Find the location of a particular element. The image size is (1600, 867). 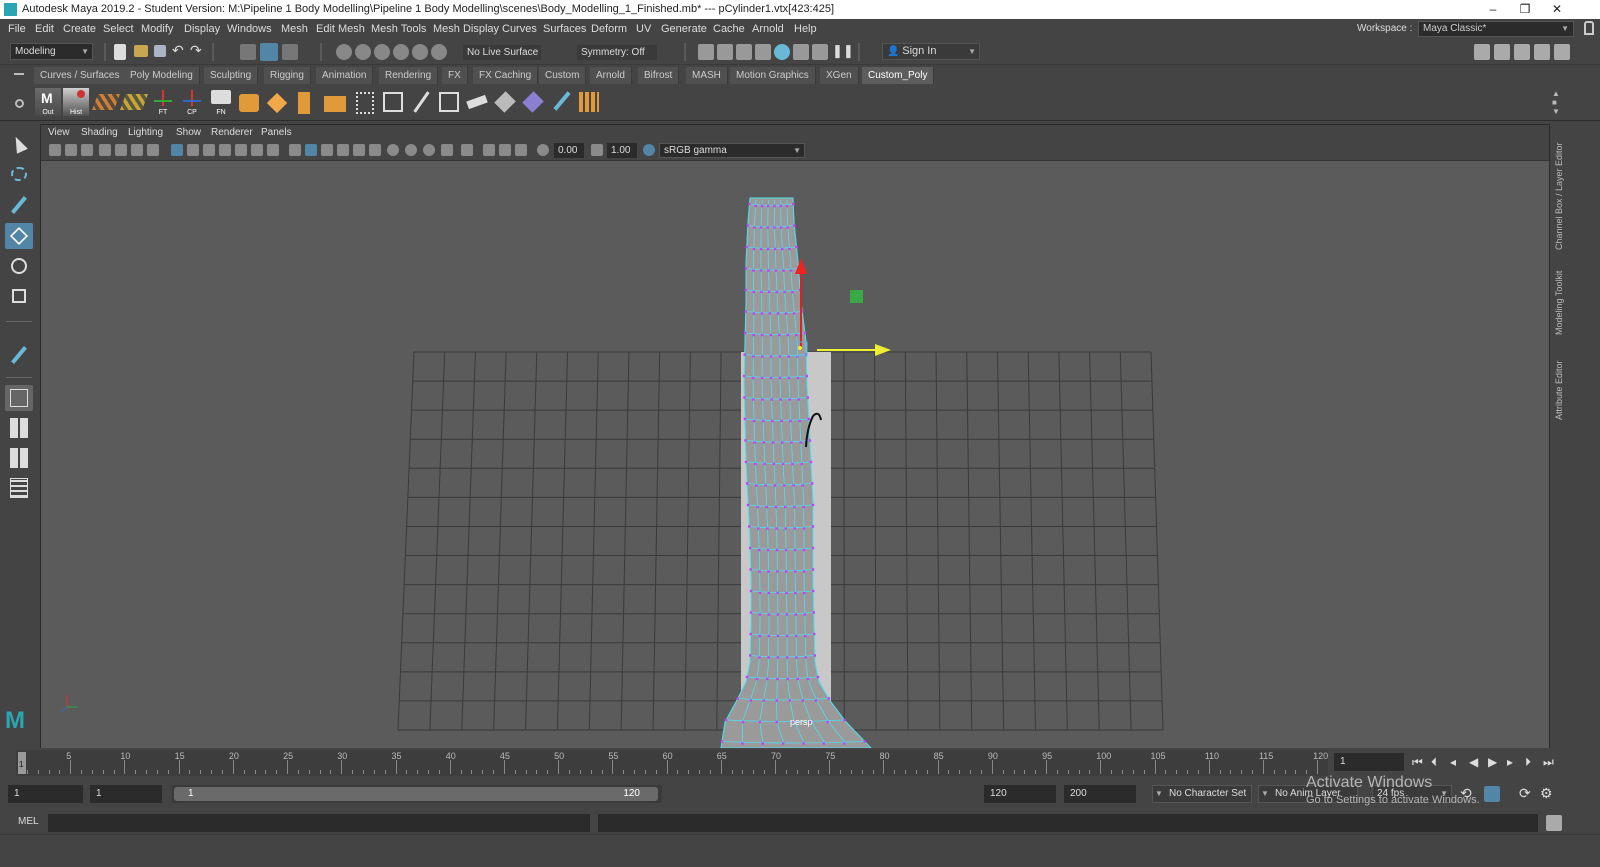

select-camera-icon is located at coordinates (55, 150).